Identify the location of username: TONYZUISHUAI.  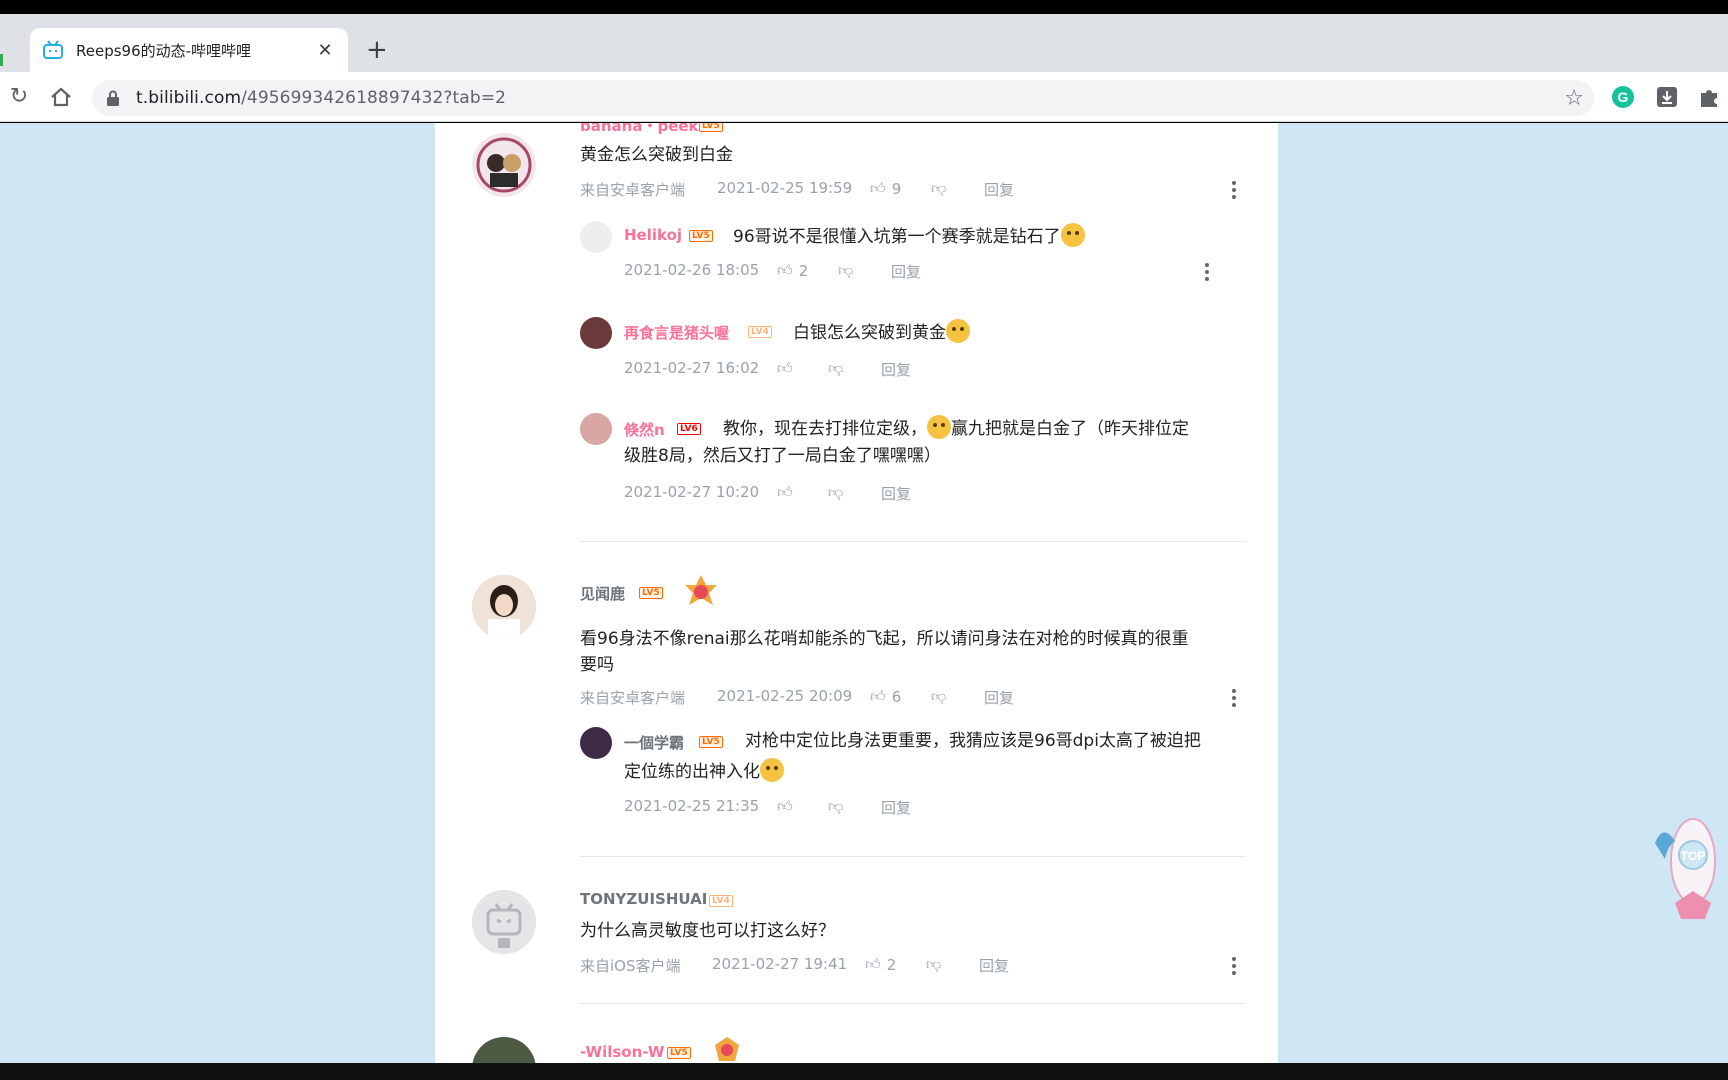
(643, 899).